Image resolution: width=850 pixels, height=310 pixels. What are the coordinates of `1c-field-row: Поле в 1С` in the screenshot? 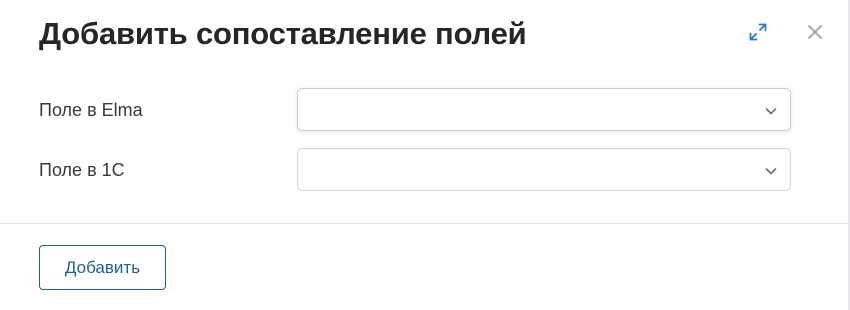 It's located at (425, 170).